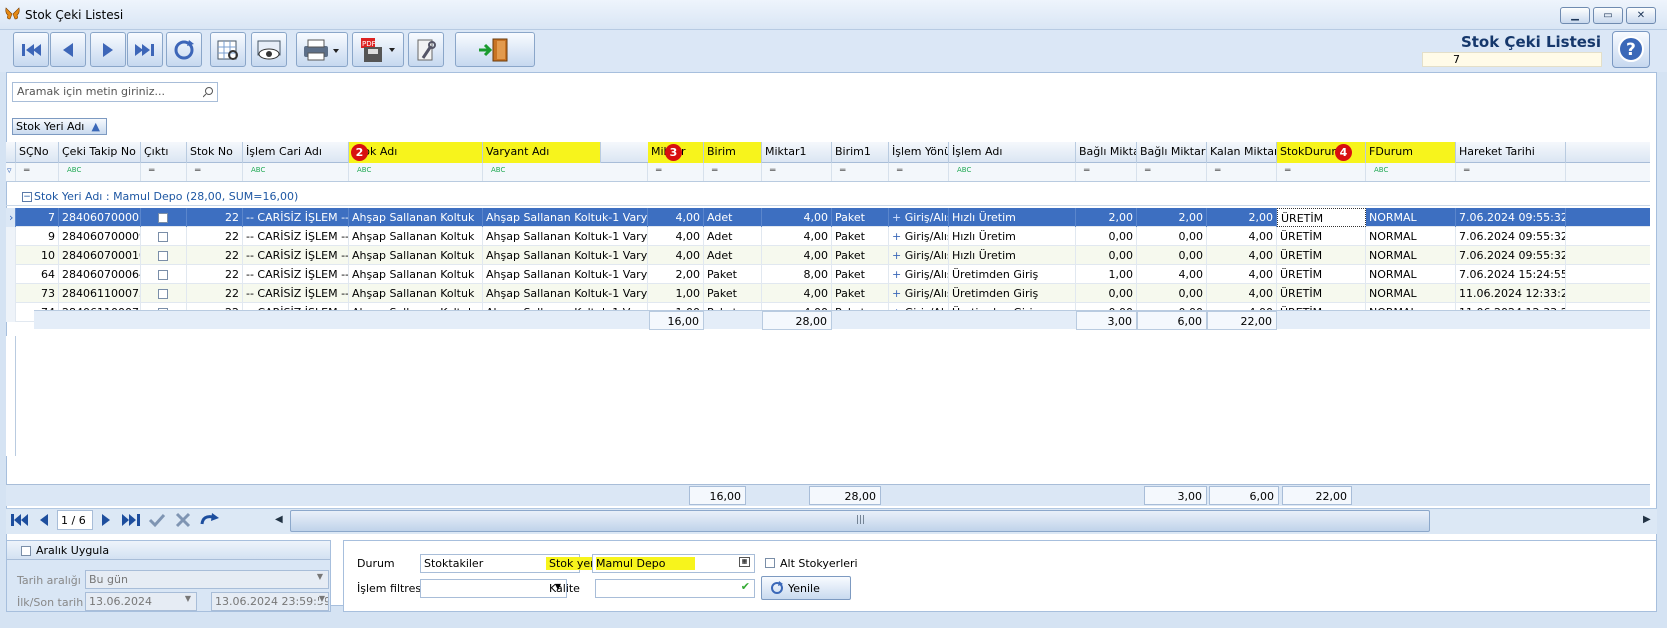  Describe the element at coordinates (860, 521) in the screenshot. I see `horizontal-scrollbar: |||` at that location.